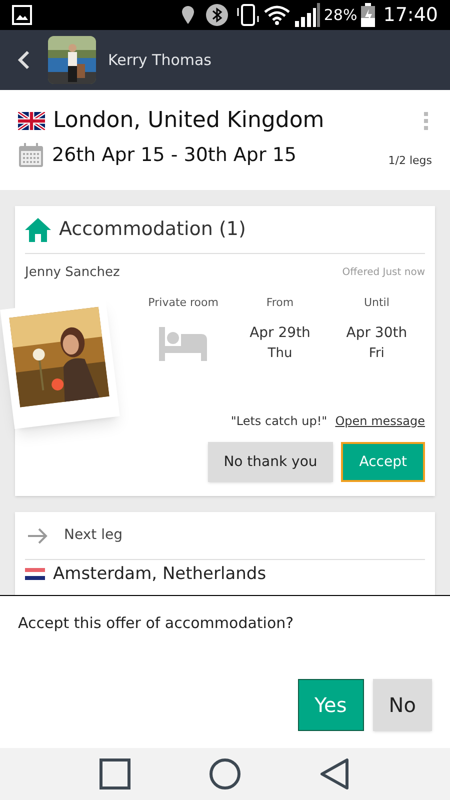 The height and width of the screenshot is (800, 450). I want to click on clock: 17:40, so click(410, 15).